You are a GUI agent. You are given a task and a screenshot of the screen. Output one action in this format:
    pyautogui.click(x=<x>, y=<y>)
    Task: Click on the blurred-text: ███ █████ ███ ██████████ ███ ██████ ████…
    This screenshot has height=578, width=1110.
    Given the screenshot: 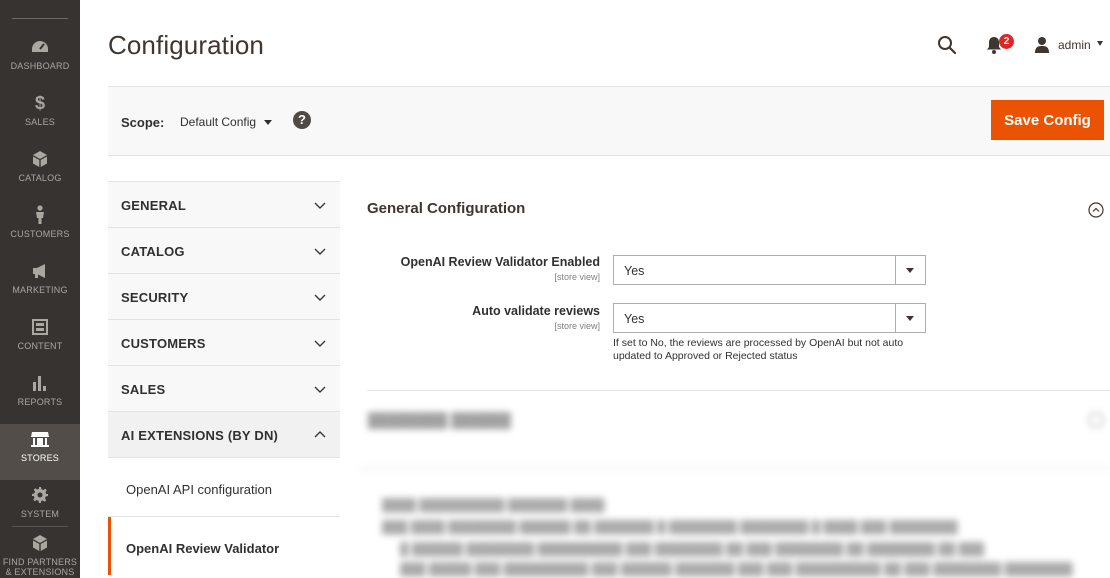 What is the action you would take?
    pyautogui.click(x=736, y=569)
    